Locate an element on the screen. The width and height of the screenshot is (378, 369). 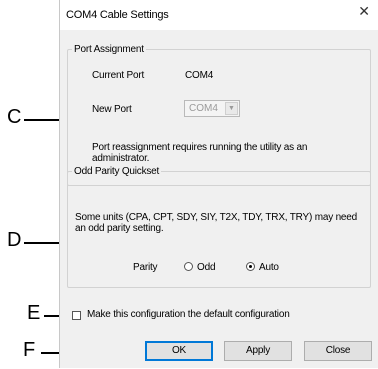
chevron-down-icon: ▼ is located at coordinates (231, 108).